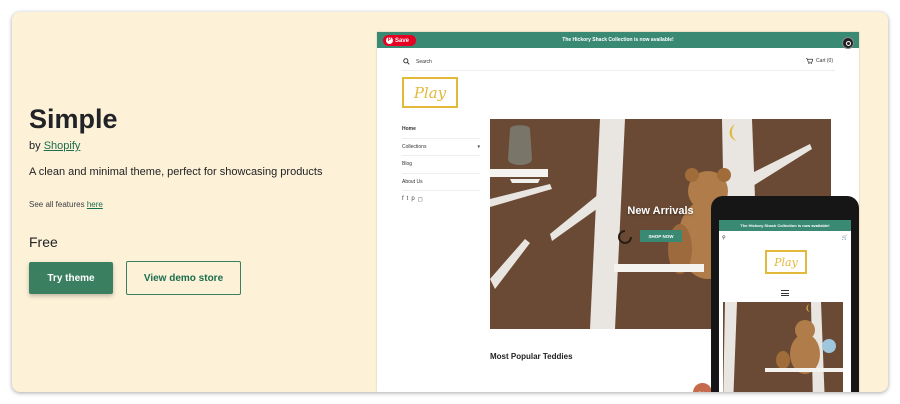  I want to click on twitter-icon: t, so click(408, 199).